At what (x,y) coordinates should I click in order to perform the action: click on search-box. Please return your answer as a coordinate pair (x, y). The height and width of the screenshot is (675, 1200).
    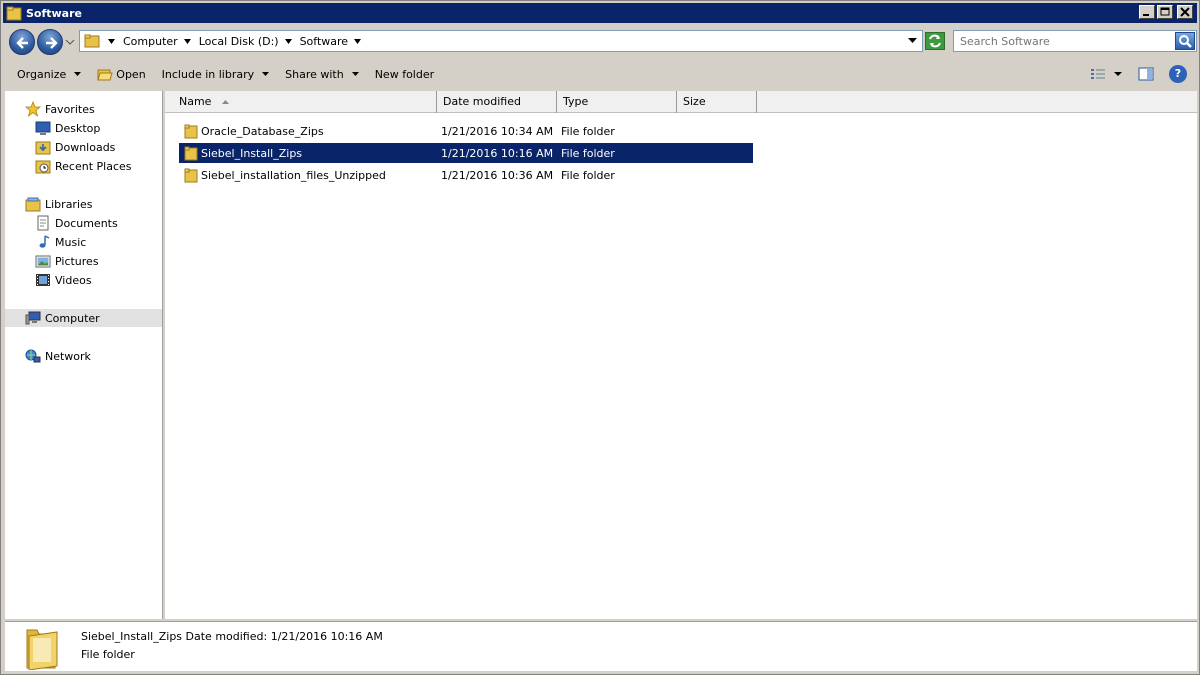
    Looking at the image, I should click on (1075, 41).